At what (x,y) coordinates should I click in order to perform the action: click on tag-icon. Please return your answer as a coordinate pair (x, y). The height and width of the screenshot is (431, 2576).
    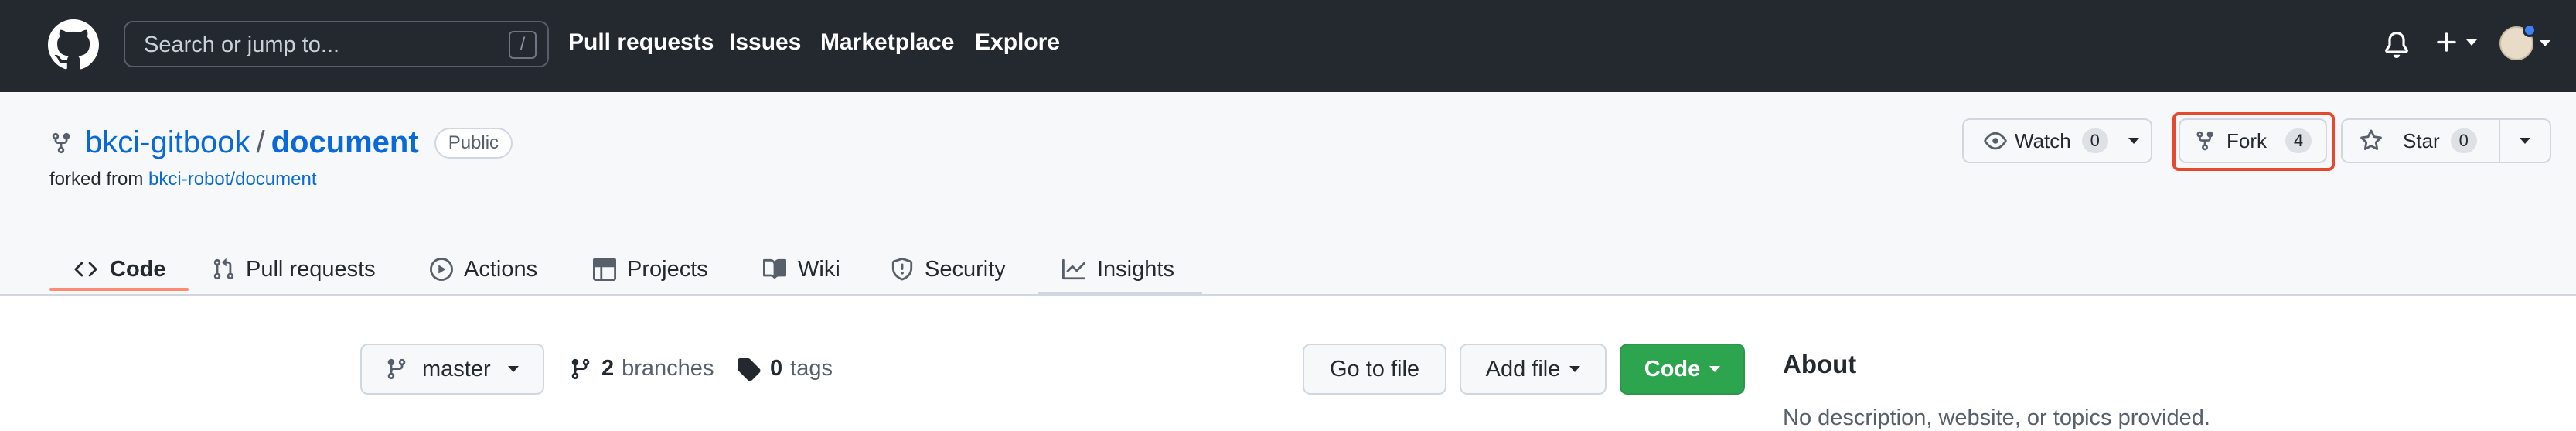
    Looking at the image, I should click on (749, 369).